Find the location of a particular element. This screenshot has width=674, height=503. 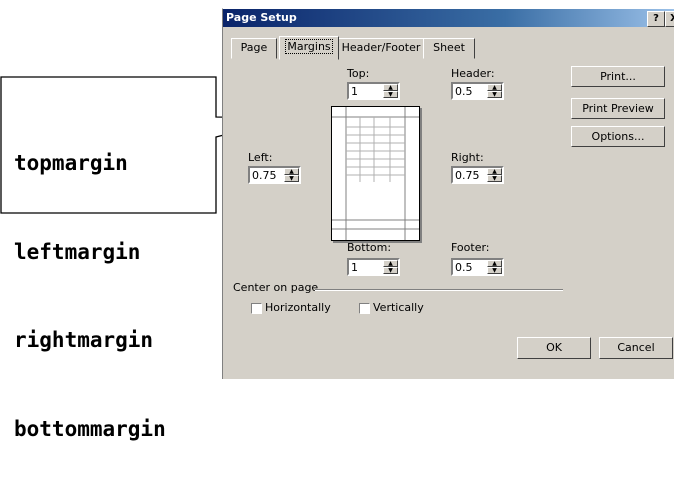

horizontally-label: Horizontally is located at coordinates (298, 307).